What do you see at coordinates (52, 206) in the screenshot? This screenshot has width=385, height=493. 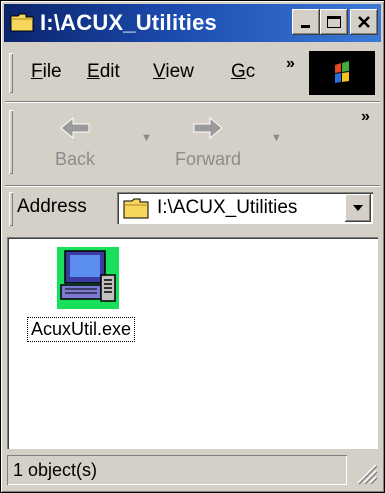 I see `address-label: Address` at bounding box center [52, 206].